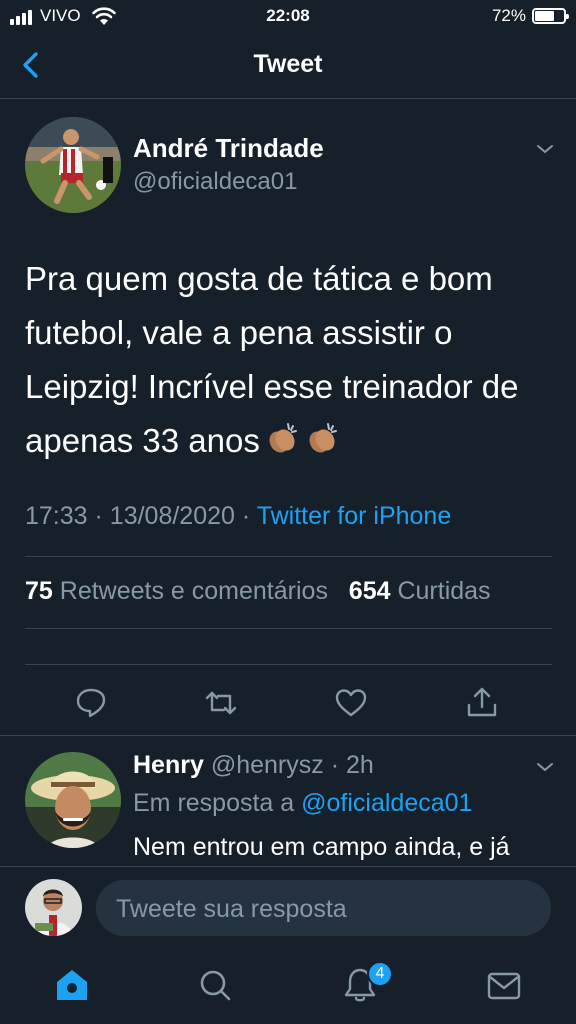 The height and width of the screenshot is (1024, 576). I want to click on author-handle: @oficialdeca01, so click(215, 182).